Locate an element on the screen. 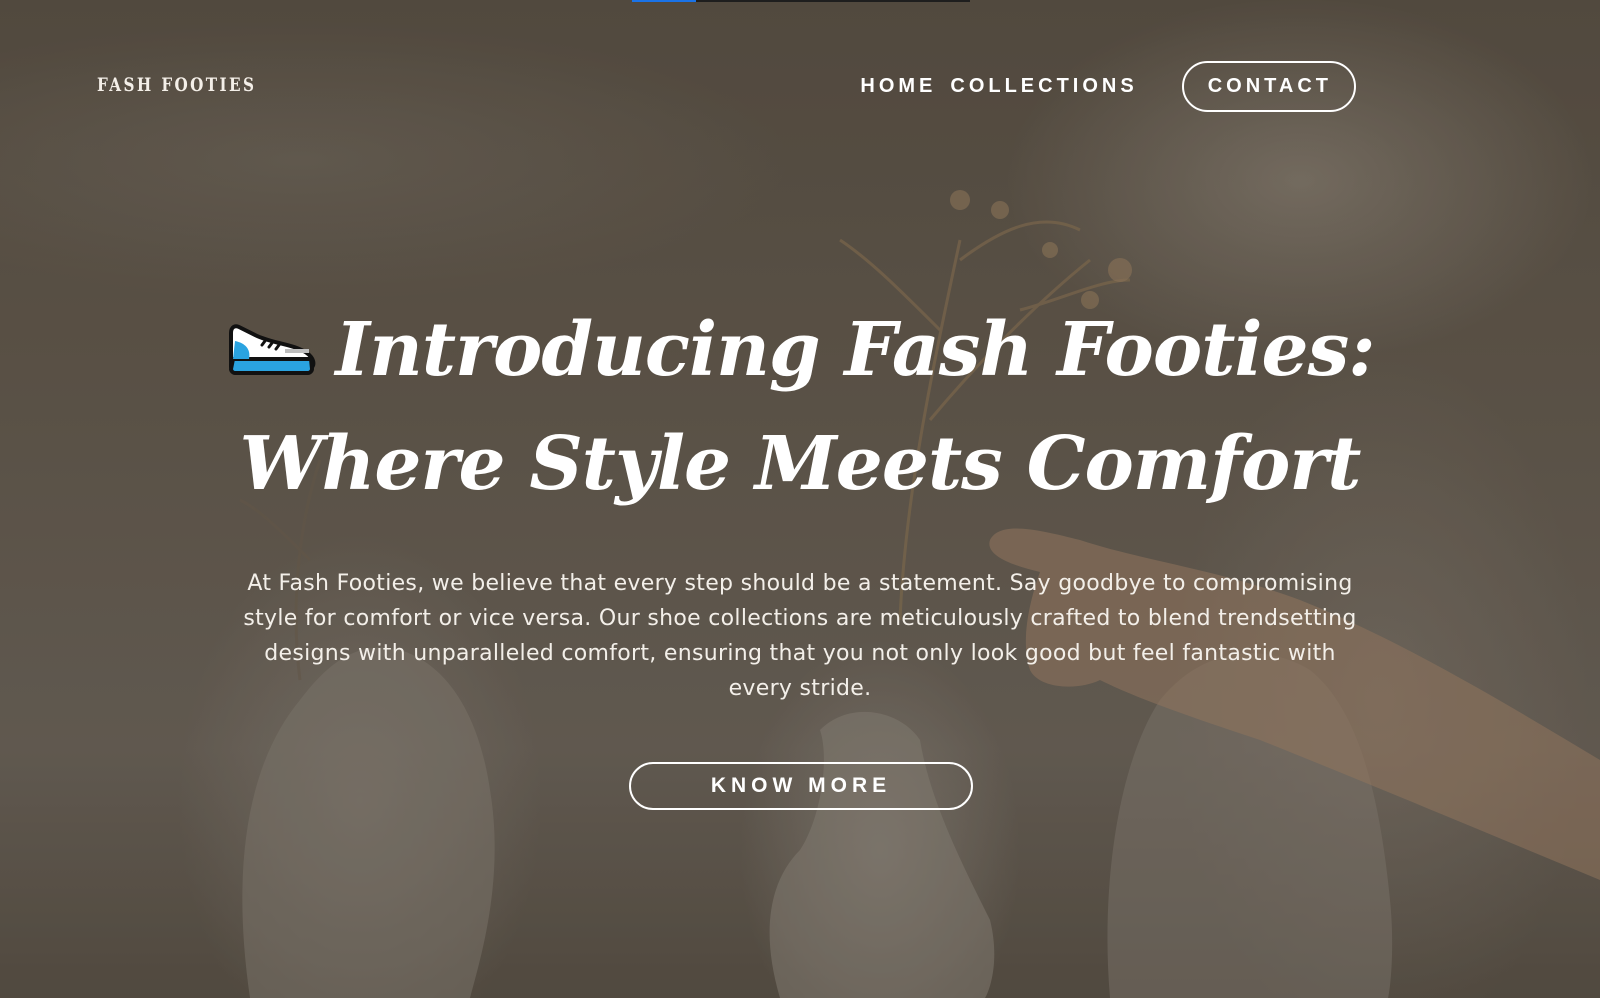  brand-logo: FASH FOOTIES is located at coordinates (176, 85).